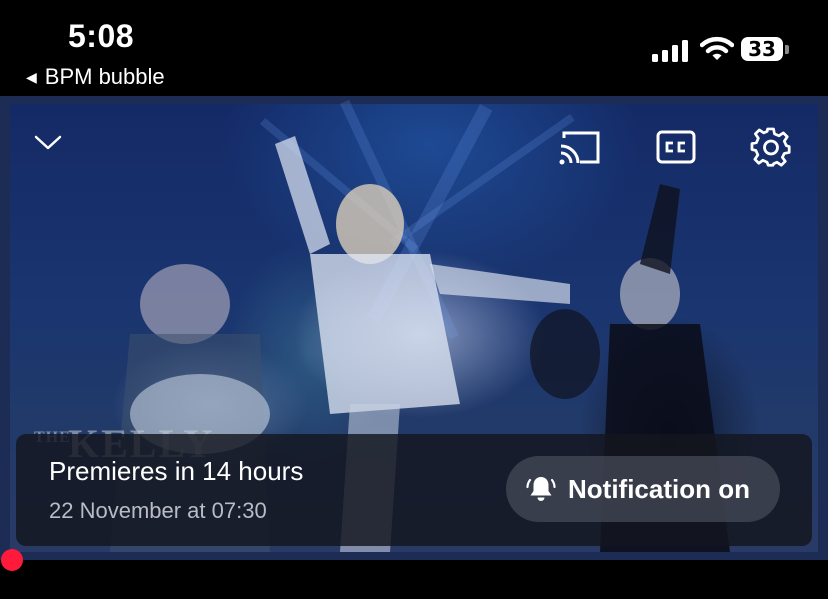 The width and height of the screenshot is (828, 599). Describe the element at coordinates (771, 147) in the screenshot. I see `gear-icon` at that location.